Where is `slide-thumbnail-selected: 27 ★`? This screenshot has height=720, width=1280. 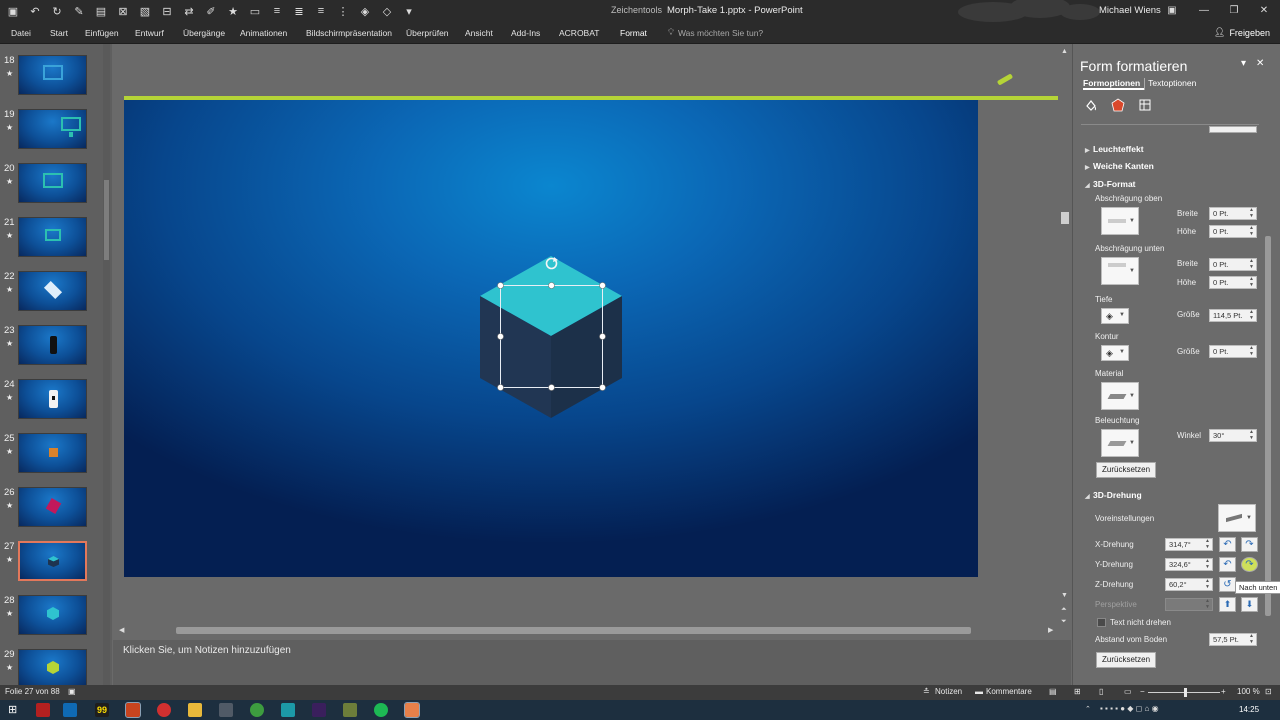
slide-thumbnail-selected: 27 ★ is located at coordinates (56, 567).